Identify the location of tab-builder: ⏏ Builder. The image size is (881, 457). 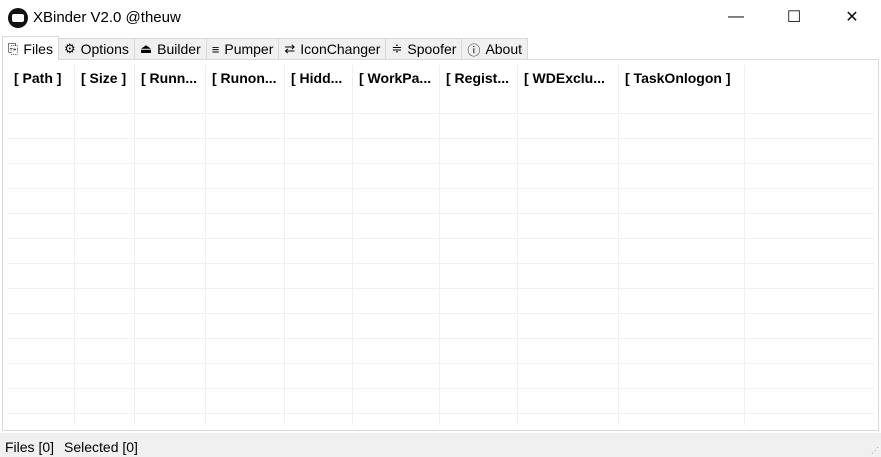
(170, 49).